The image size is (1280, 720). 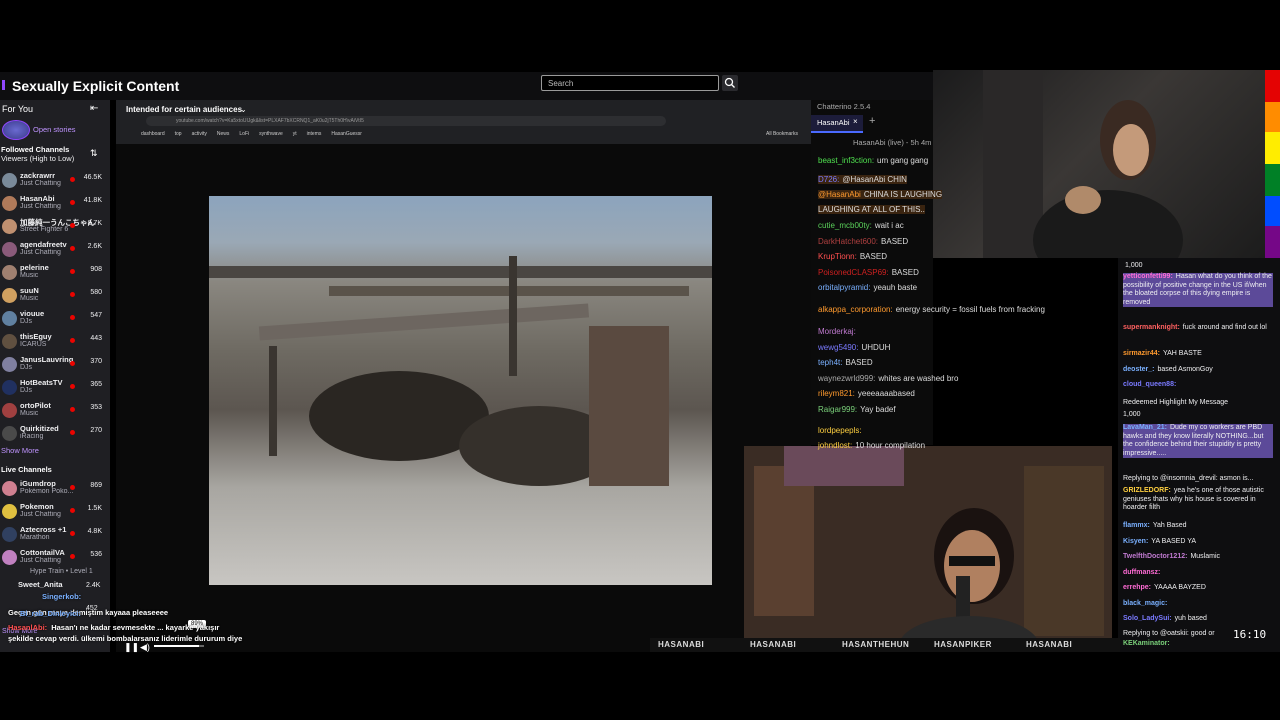 I want to click on live-item: CottontailVA Just Chatting 536, so click(x=55, y=558).